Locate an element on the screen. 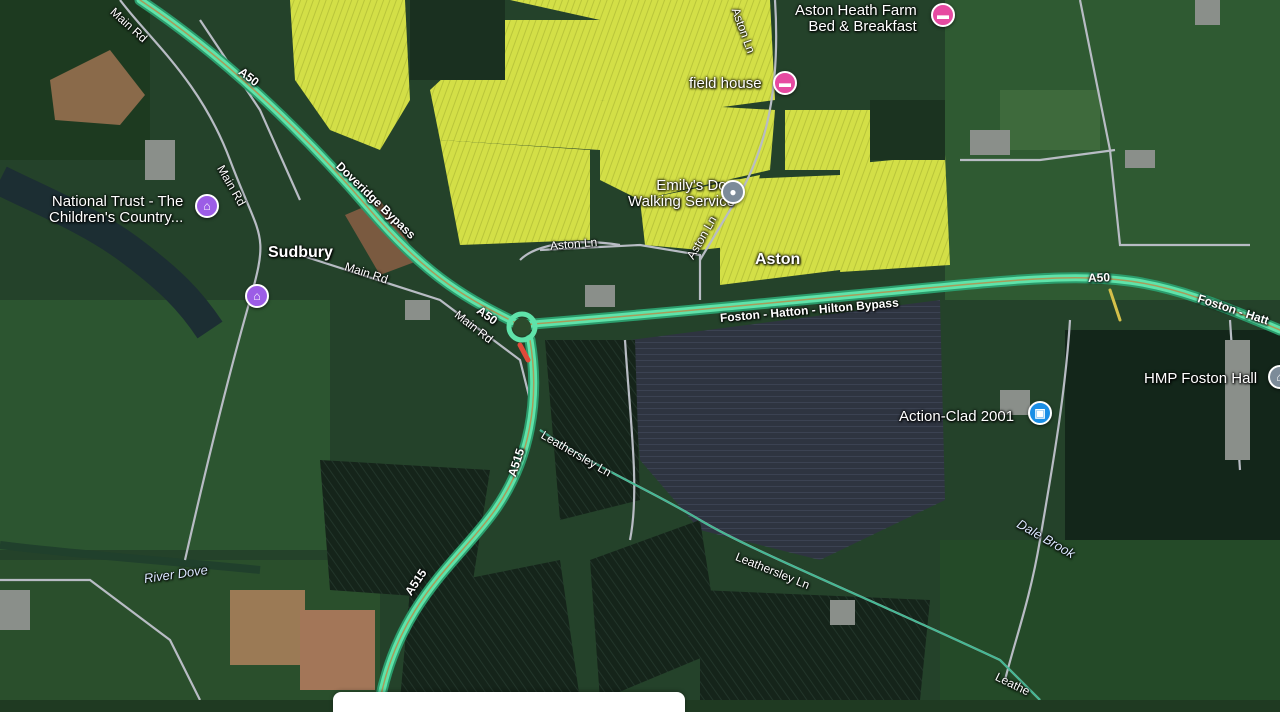  poi-label-national-trust-line1: National Trust - The is located at coordinates (117, 201).